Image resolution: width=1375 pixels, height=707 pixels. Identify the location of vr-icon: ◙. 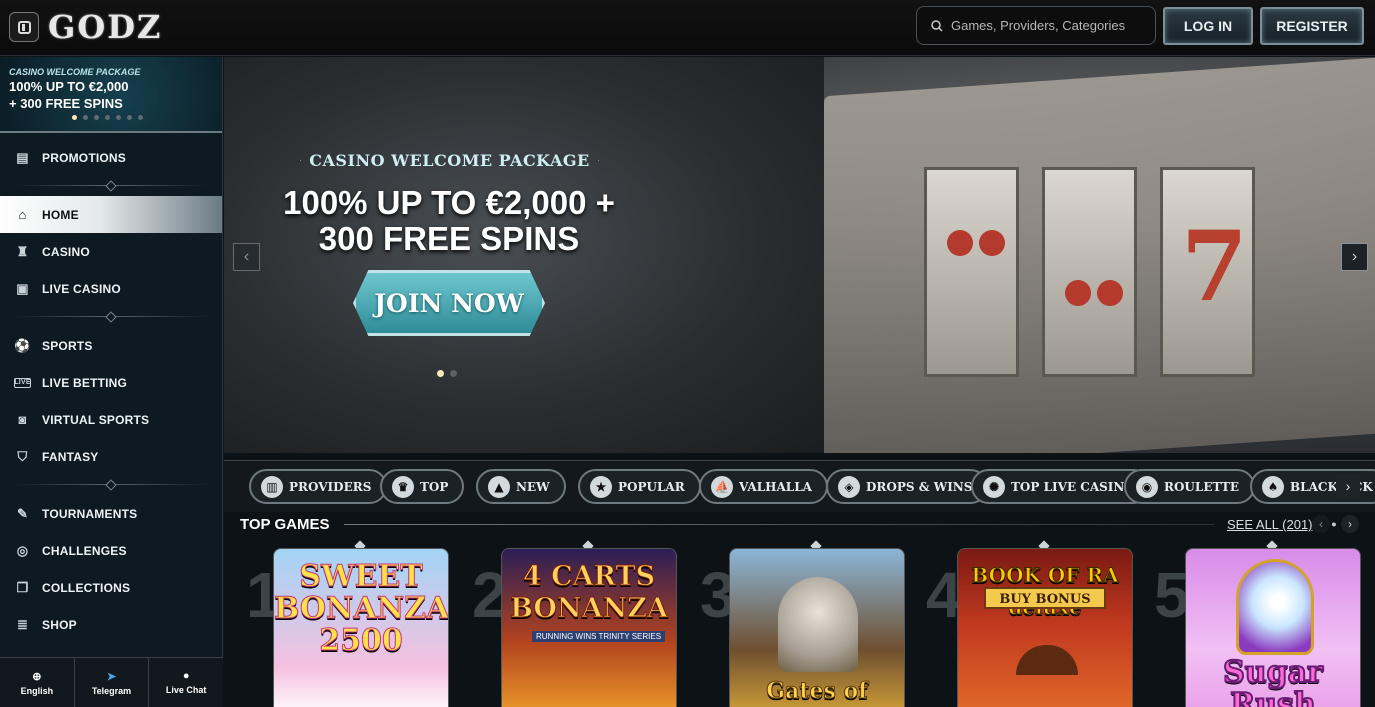
(22, 419).